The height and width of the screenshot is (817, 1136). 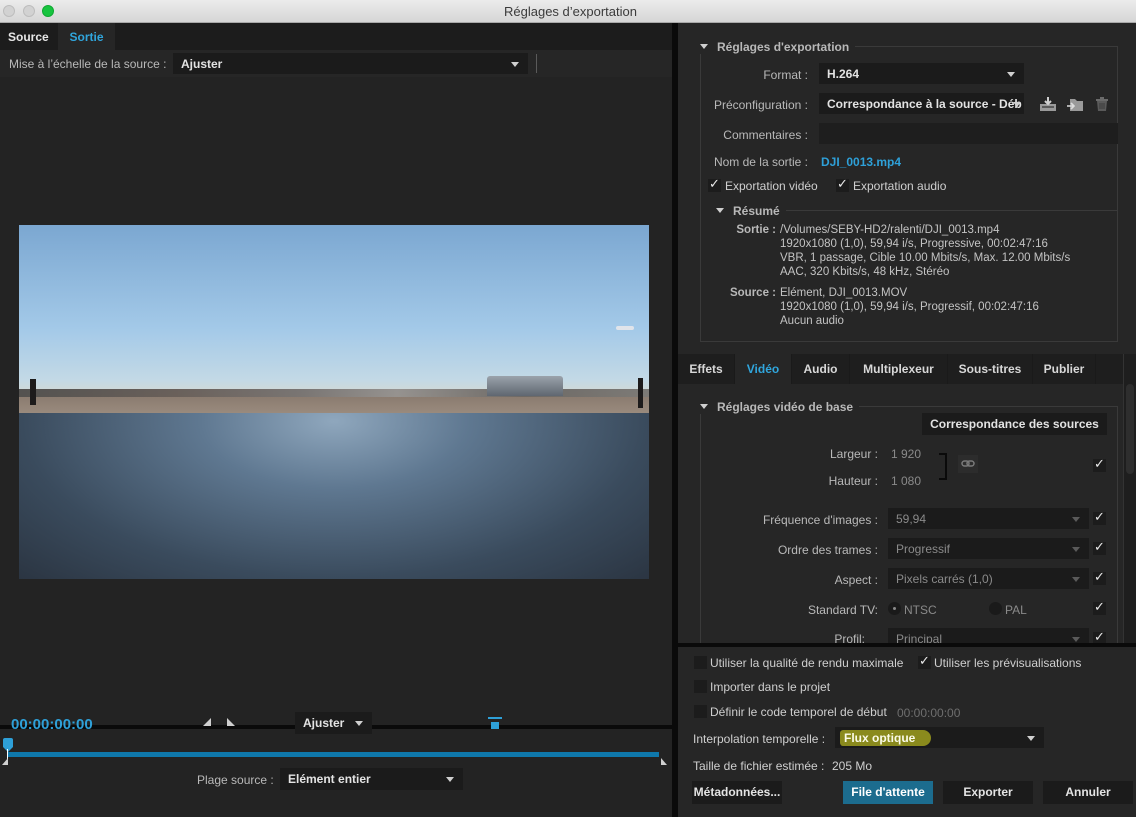 What do you see at coordinates (568, 11) in the screenshot?
I see `title-bar: Réglages d’exportation` at bounding box center [568, 11].